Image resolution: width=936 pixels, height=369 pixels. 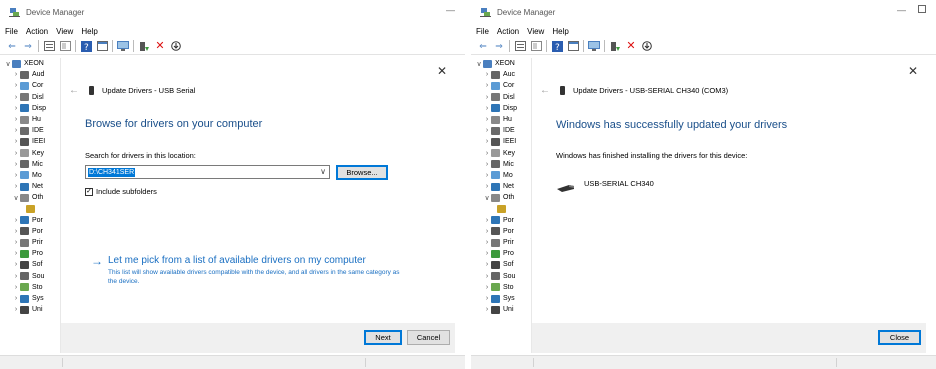 I want to click on tree-item: › Auc, so click(x=502, y=74).